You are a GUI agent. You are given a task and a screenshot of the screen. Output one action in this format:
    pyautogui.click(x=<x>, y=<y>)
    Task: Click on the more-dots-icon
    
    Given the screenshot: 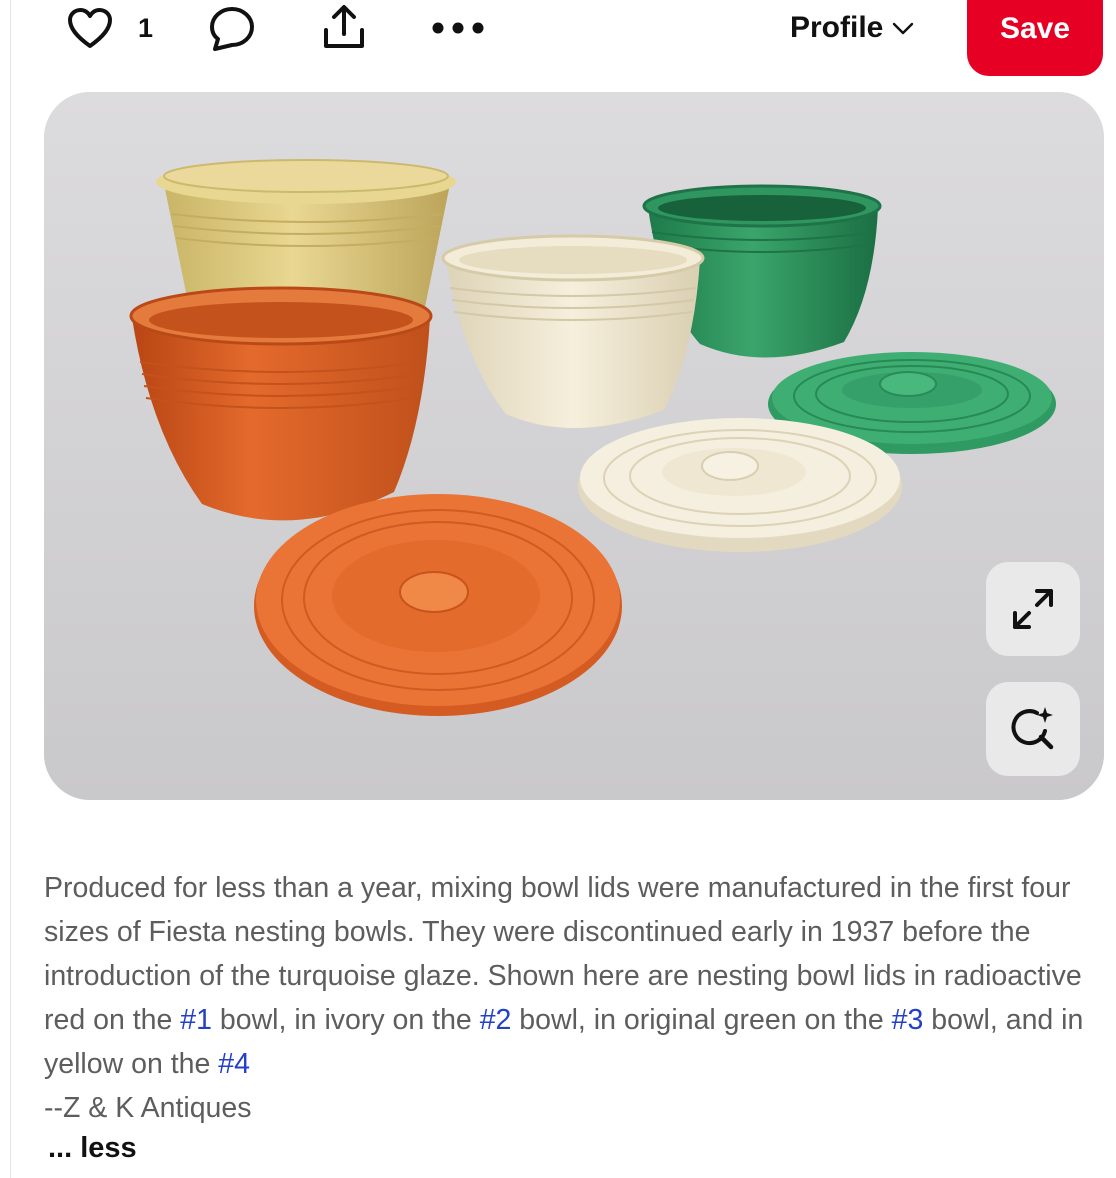 What is the action you would take?
    pyautogui.click(x=458, y=28)
    